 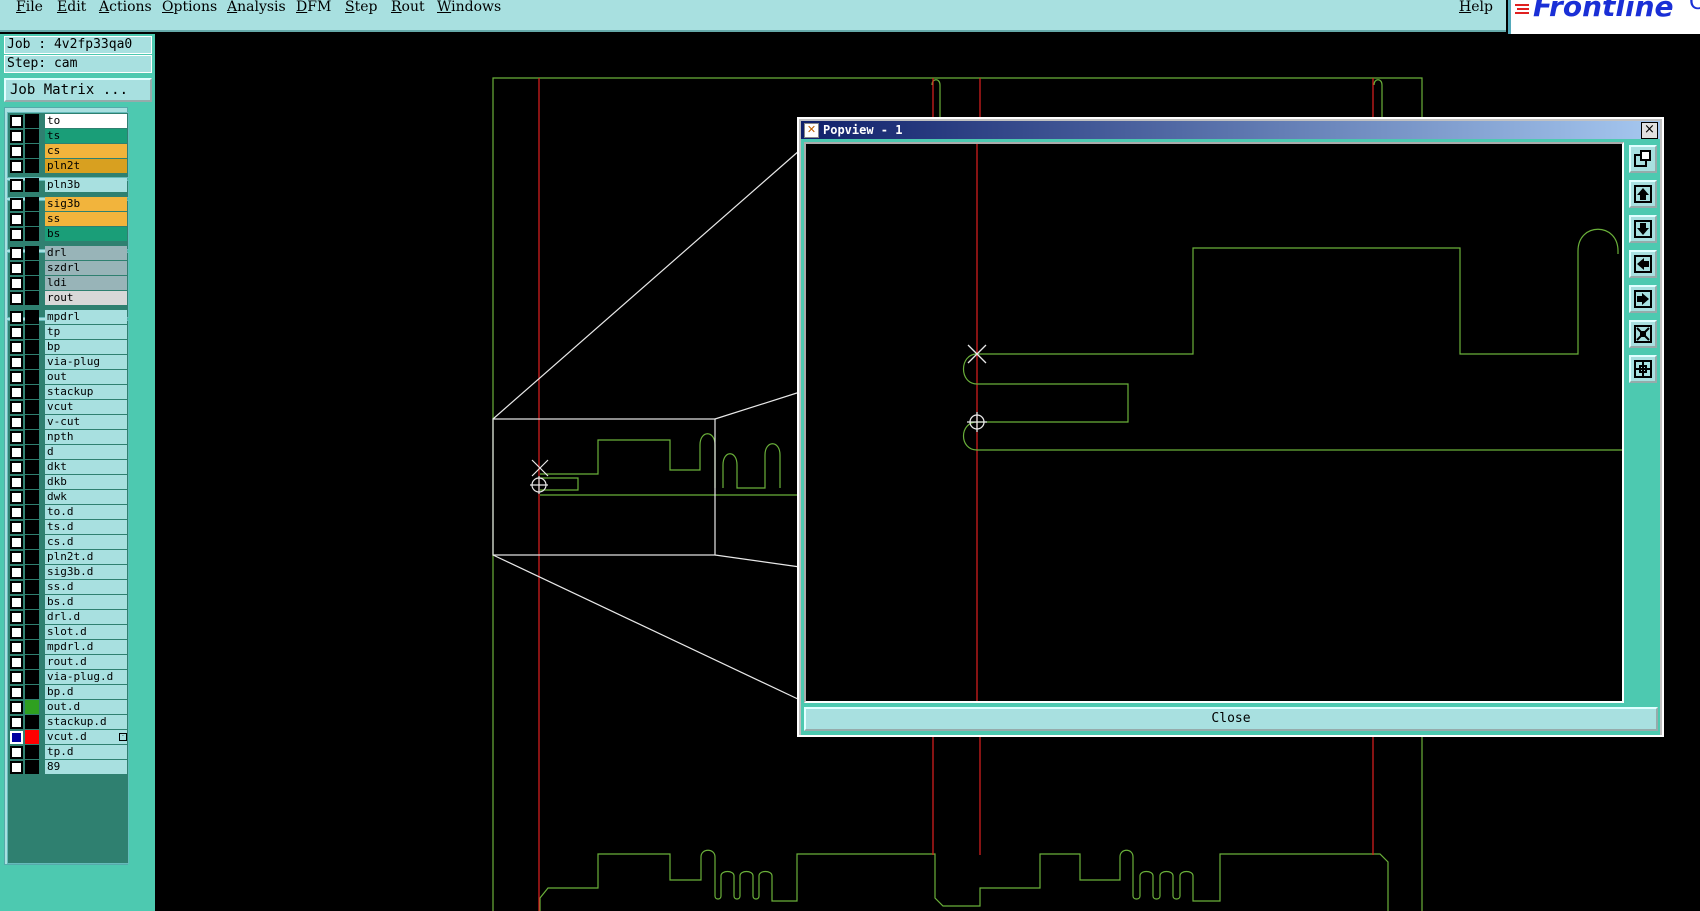 I want to click on layer-row: bp, so click(x=67, y=347).